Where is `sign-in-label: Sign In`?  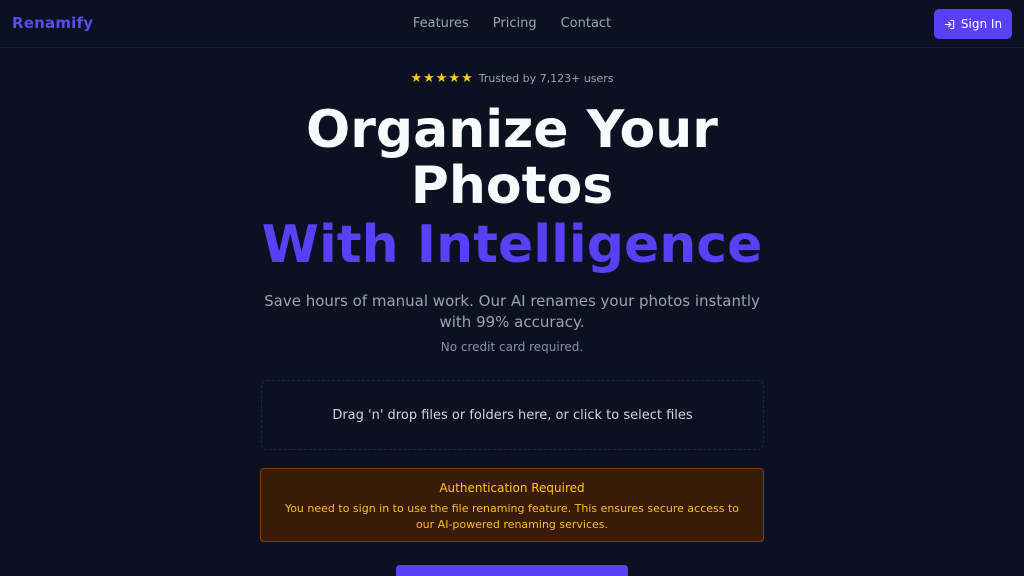
sign-in-label: Sign In is located at coordinates (981, 24).